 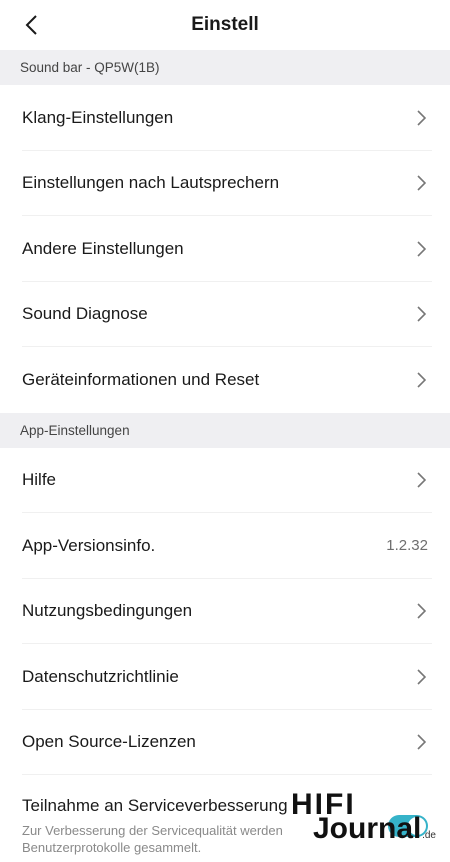 What do you see at coordinates (141, 379) in the screenshot?
I see `menu-item-label: Geräteinformationen und Reset` at bounding box center [141, 379].